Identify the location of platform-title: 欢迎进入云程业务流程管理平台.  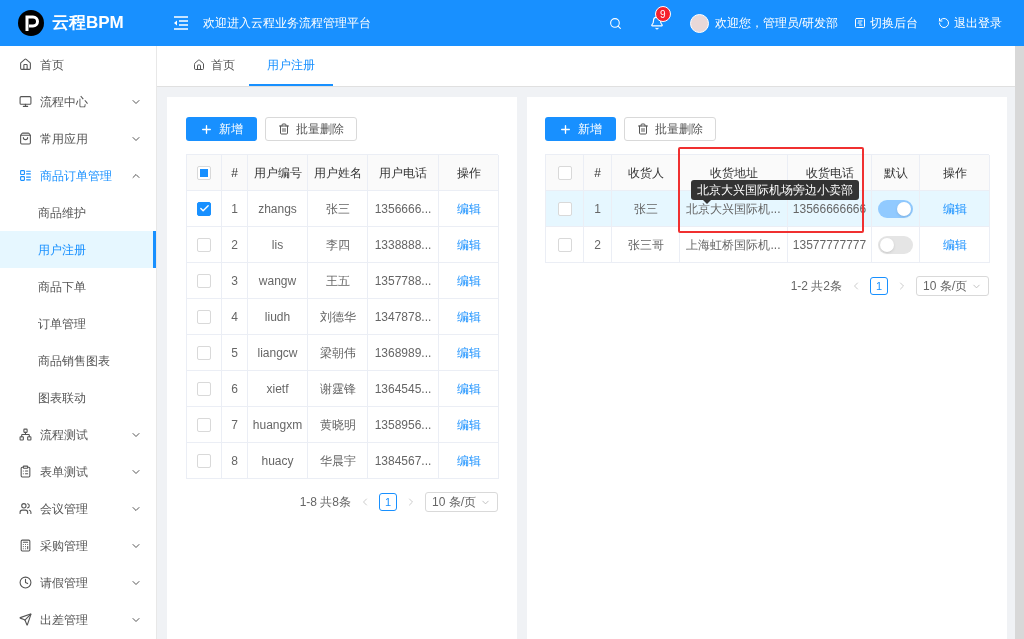
(287, 23).